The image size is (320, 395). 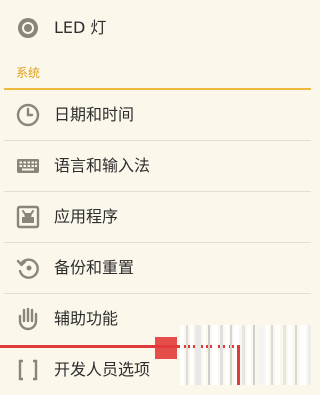 I want to click on highlight-line-vertical, so click(x=238, y=365).